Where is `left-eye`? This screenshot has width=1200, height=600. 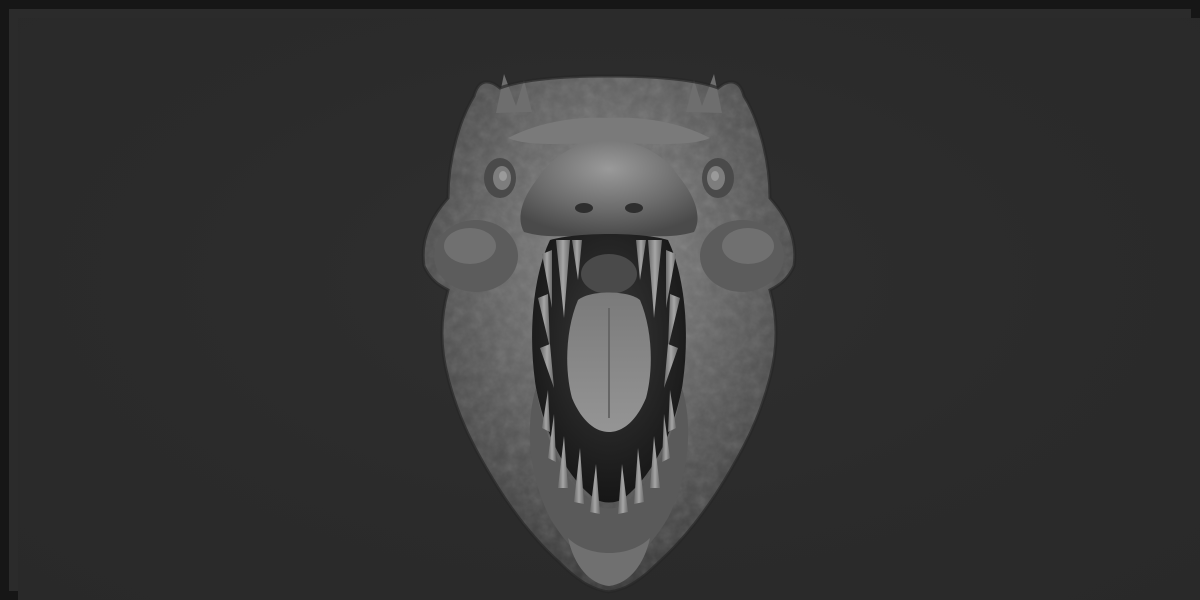 left-eye is located at coordinates (500, 178).